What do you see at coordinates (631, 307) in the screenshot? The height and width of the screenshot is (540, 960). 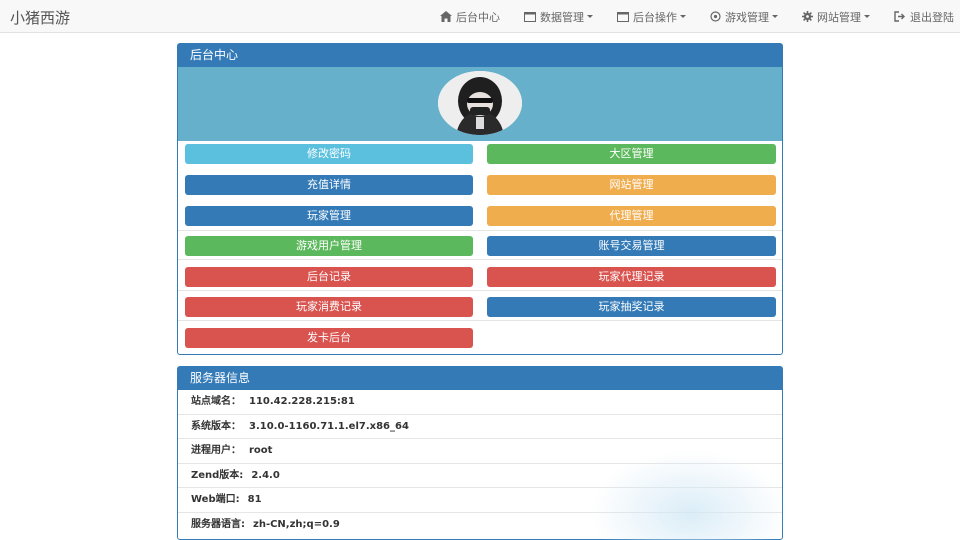 I see `player-lottery-log-button: 玩家抽奖记录` at bounding box center [631, 307].